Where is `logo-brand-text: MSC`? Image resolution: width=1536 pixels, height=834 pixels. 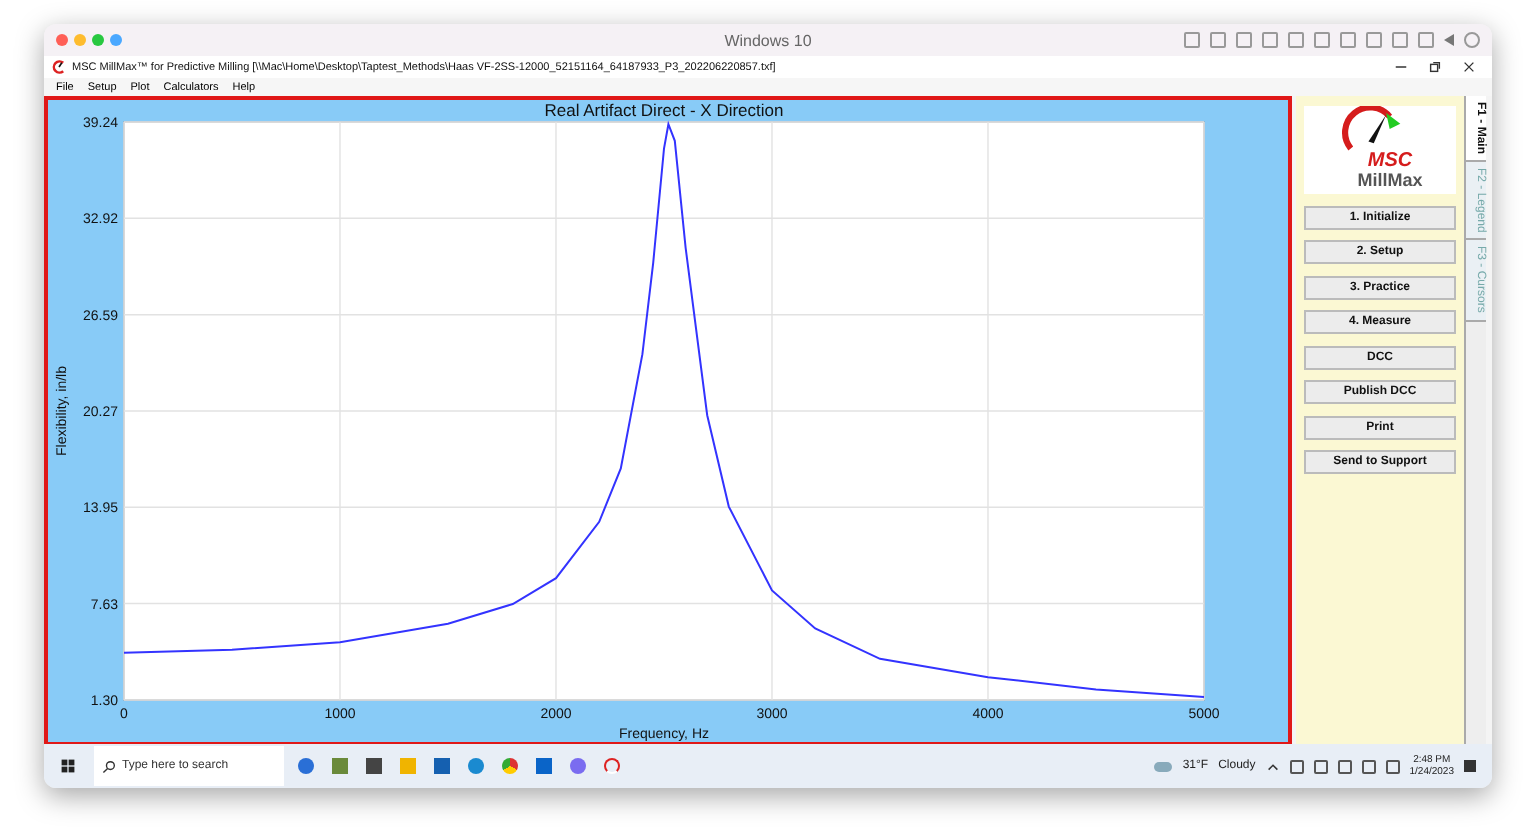
logo-brand-text: MSC is located at coordinates (1390, 161).